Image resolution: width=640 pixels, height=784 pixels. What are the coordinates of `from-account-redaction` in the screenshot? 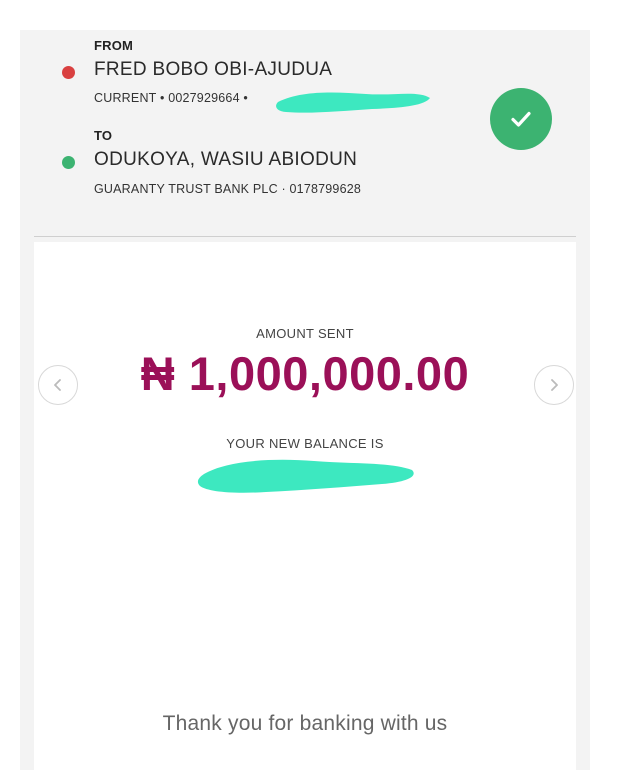 It's located at (353, 102).